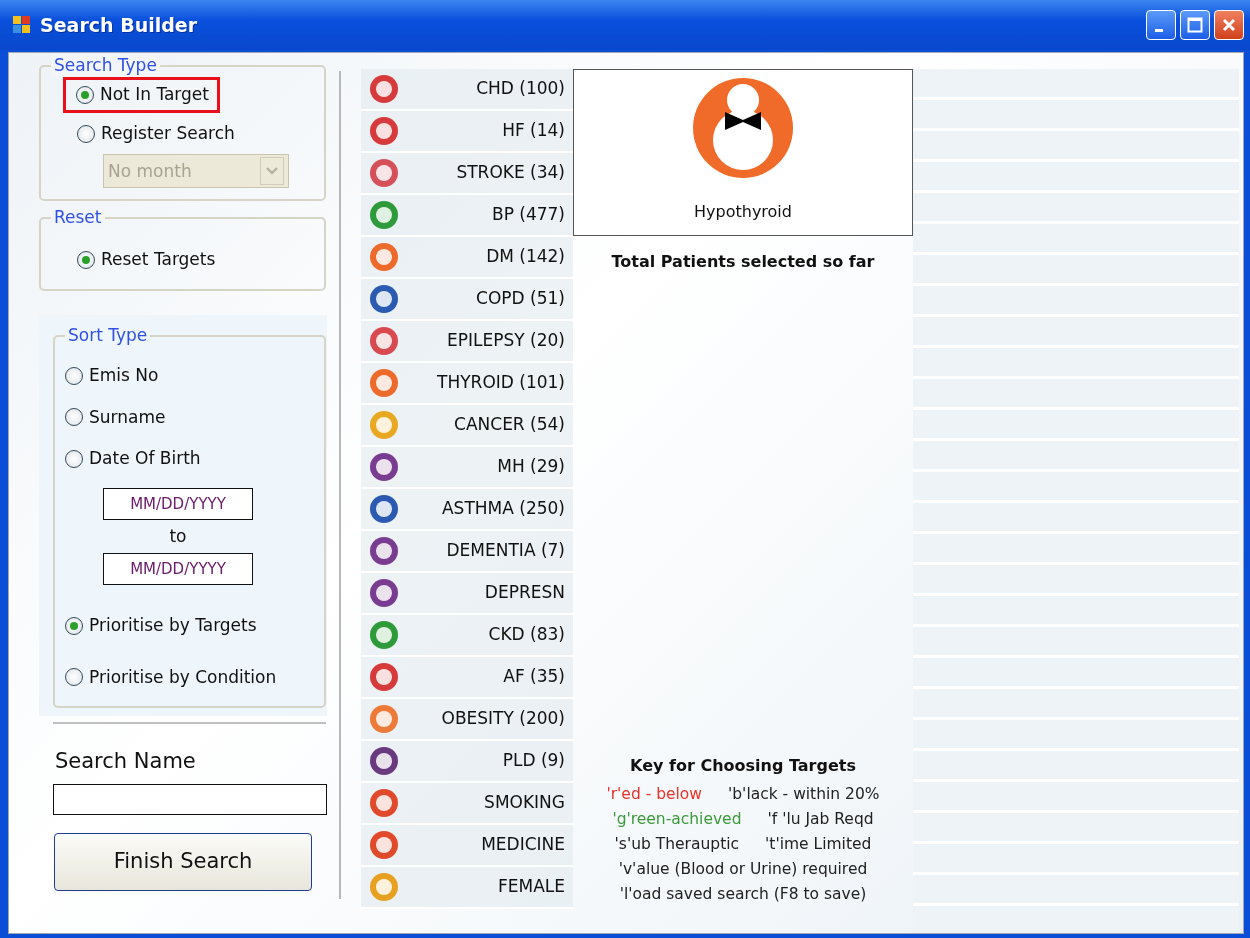 The height and width of the screenshot is (938, 1250). I want to click on condition-item: BP (477), so click(467, 216).